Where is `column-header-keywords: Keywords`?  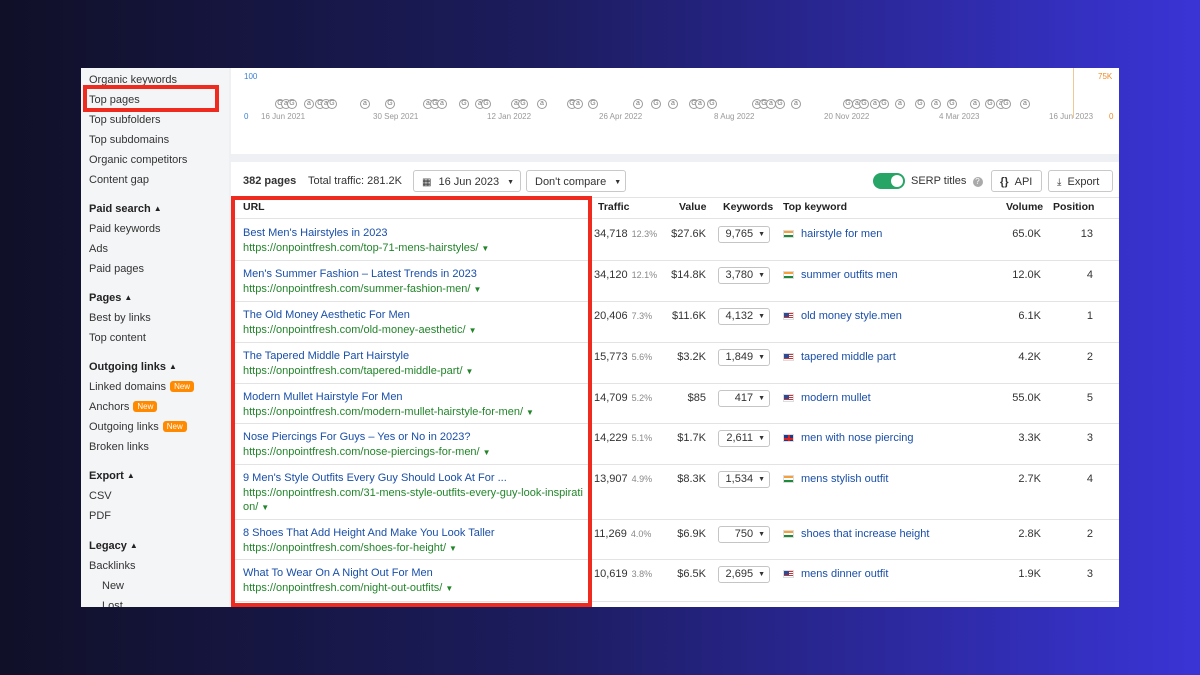
column-header-keywords: Keywords is located at coordinates (748, 207).